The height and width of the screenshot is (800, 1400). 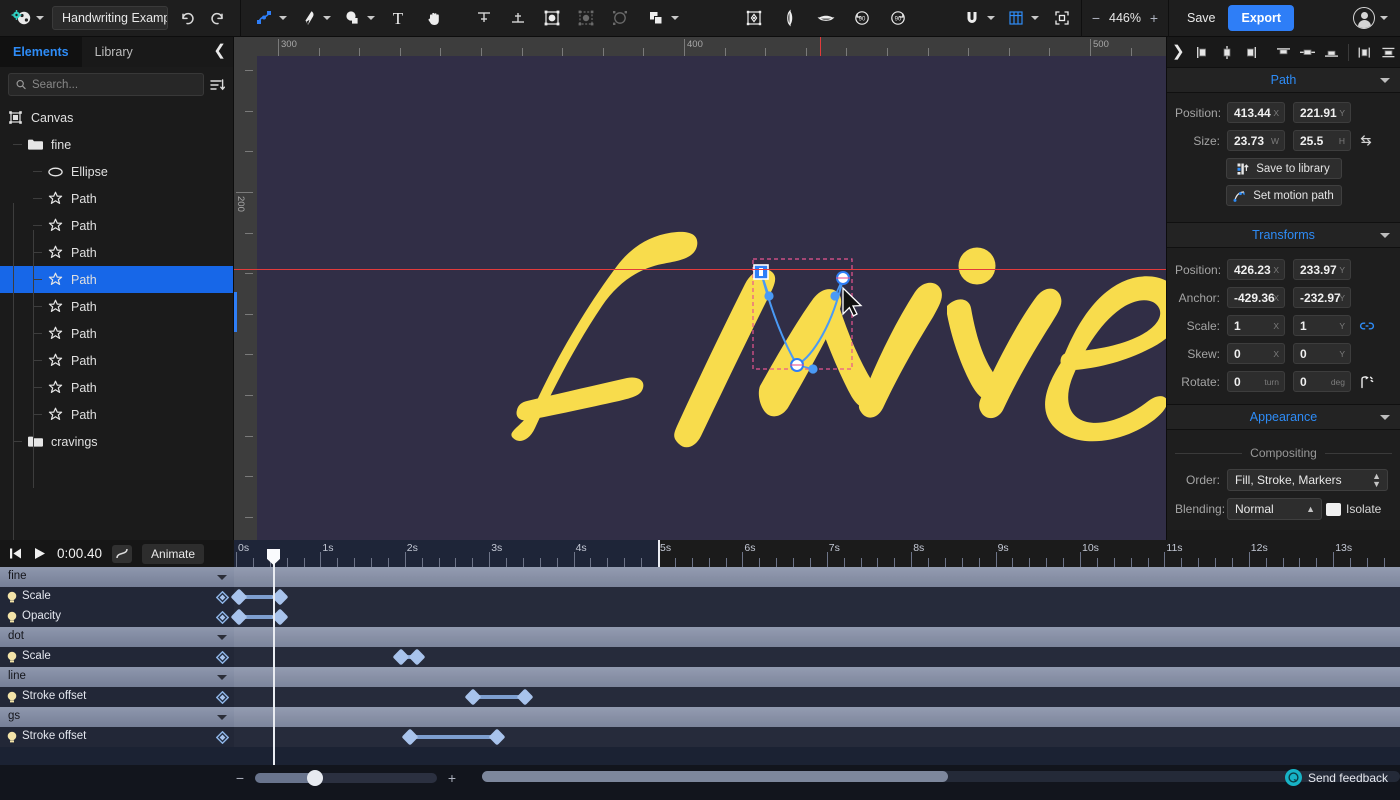 I want to click on tr-position-y-input, so click(x=1321, y=269).